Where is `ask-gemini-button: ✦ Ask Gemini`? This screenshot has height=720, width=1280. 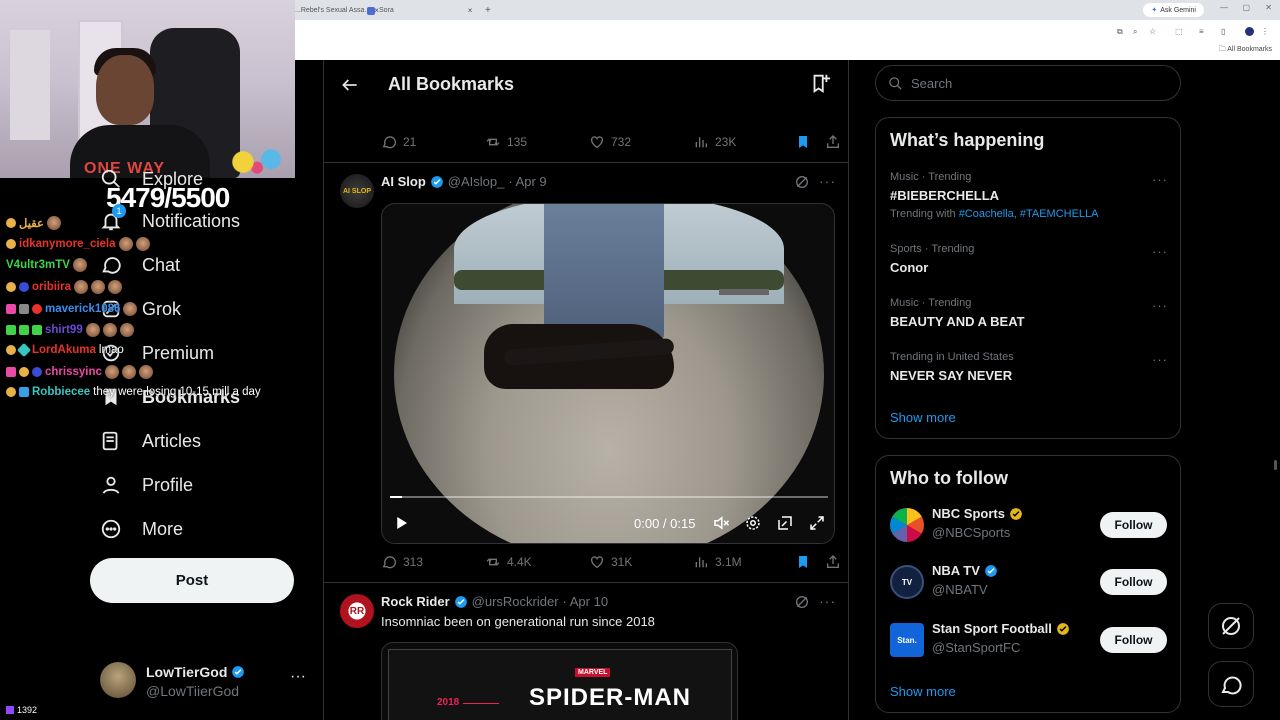
ask-gemini-button: ✦ Ask Gemini is located at coordinates (1173, 10).